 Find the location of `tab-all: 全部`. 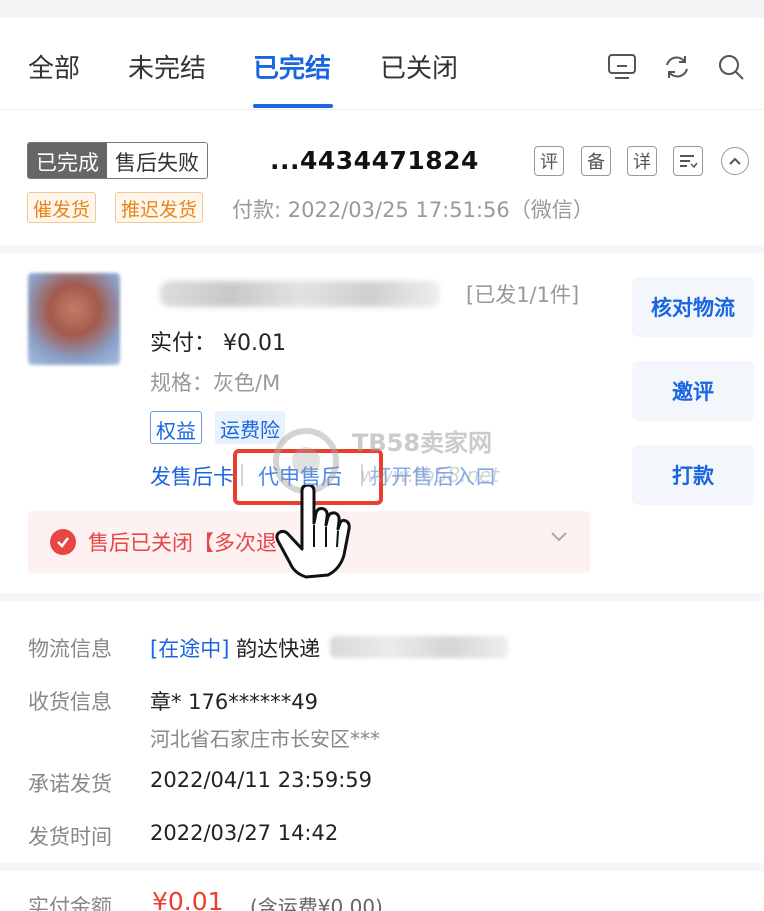

tab-all: 全部 is located at coordinates (54, 66).